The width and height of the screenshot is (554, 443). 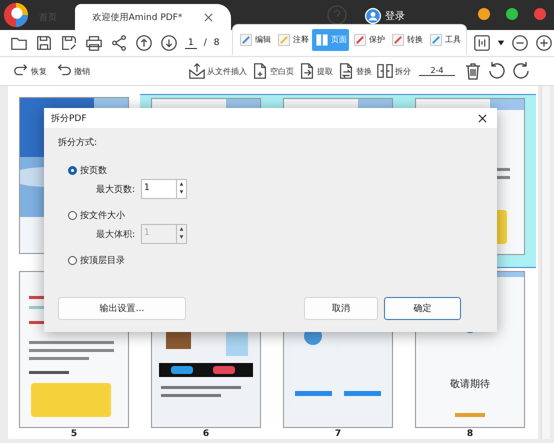 I want to click on share-icon, so click(x=119, y=43).